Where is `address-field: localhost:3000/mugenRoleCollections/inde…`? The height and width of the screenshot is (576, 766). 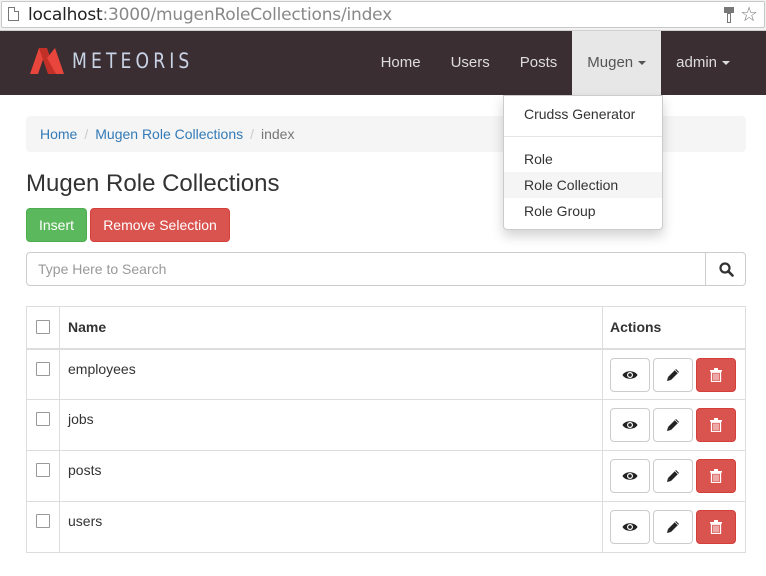
address-field: localhost:3000/mugenRoleCollections/inde… is located at coordinates (383, 14).